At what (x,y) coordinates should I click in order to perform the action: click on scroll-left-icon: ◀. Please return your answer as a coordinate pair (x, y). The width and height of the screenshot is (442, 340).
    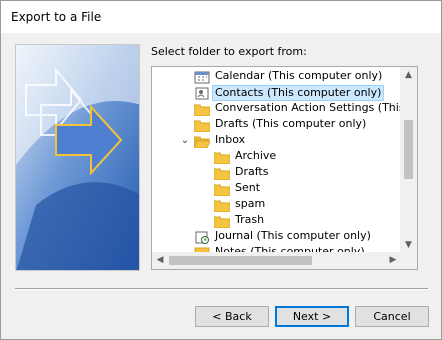
    Looking at the image, I should click on (160, 260).